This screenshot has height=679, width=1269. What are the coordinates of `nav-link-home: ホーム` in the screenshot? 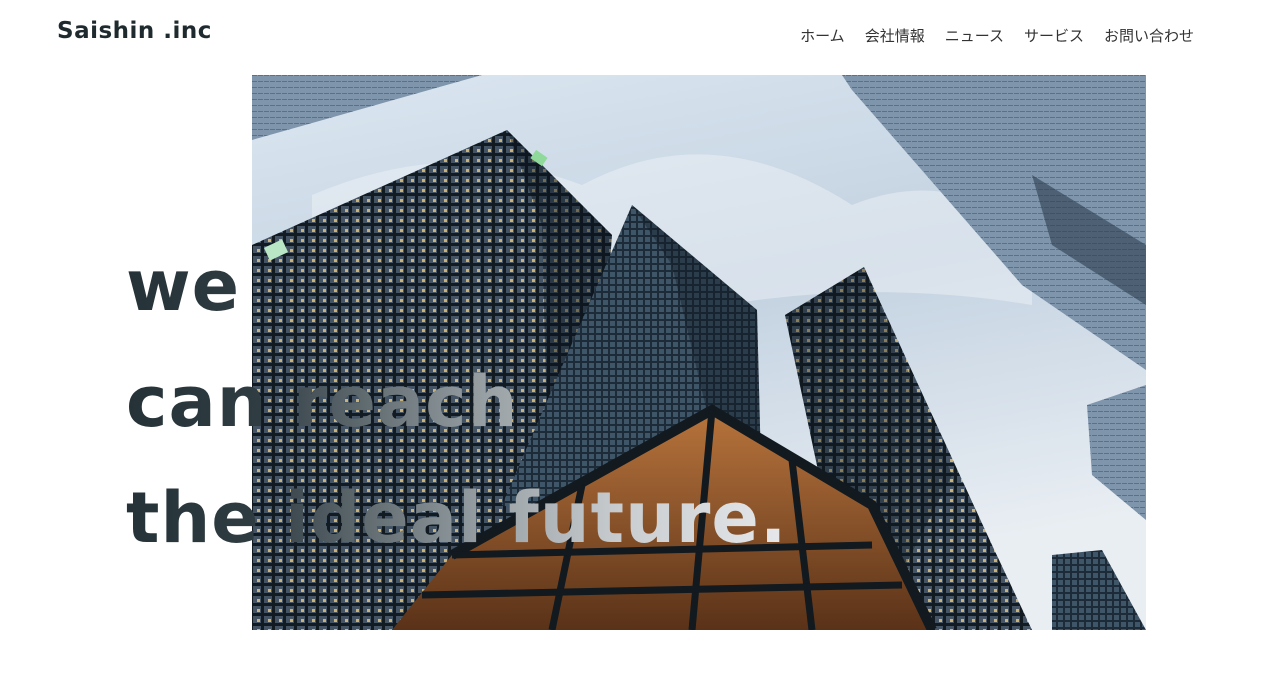 It's located at (822, 35).